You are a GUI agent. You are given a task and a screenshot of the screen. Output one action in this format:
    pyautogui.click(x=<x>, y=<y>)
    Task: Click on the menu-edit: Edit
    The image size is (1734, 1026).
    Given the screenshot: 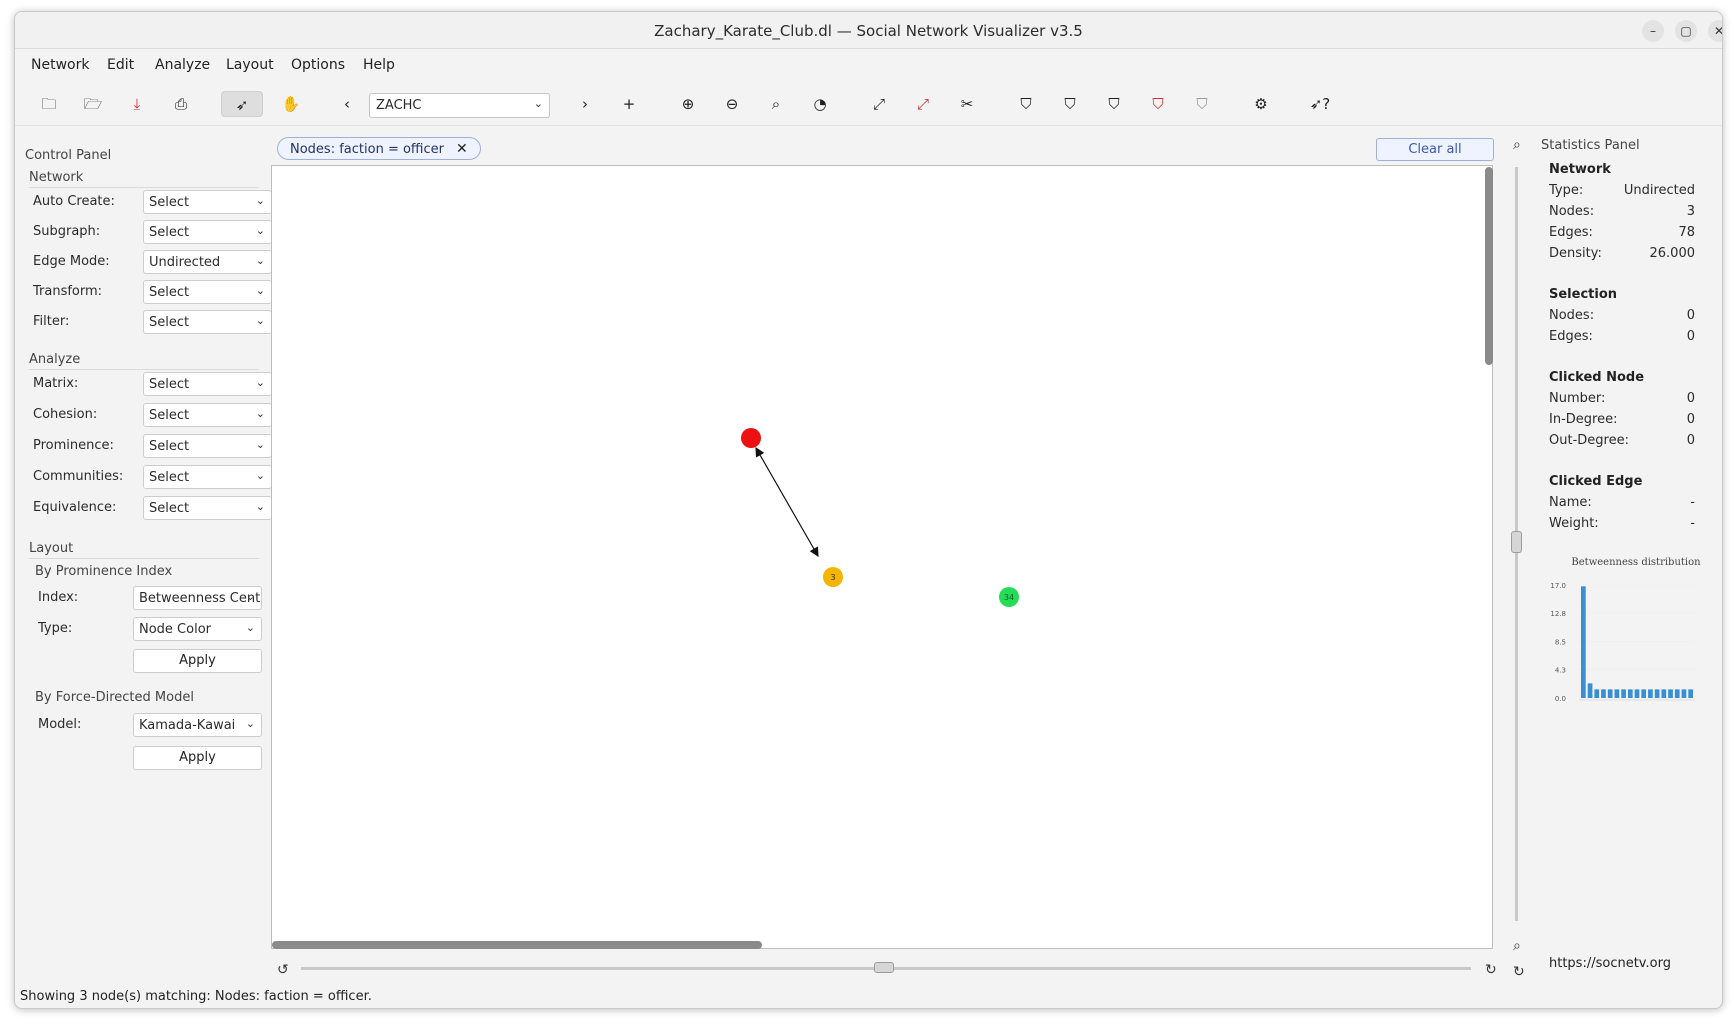 What is the action you would take?
    pyautogui.click(x=120, y=65)
    